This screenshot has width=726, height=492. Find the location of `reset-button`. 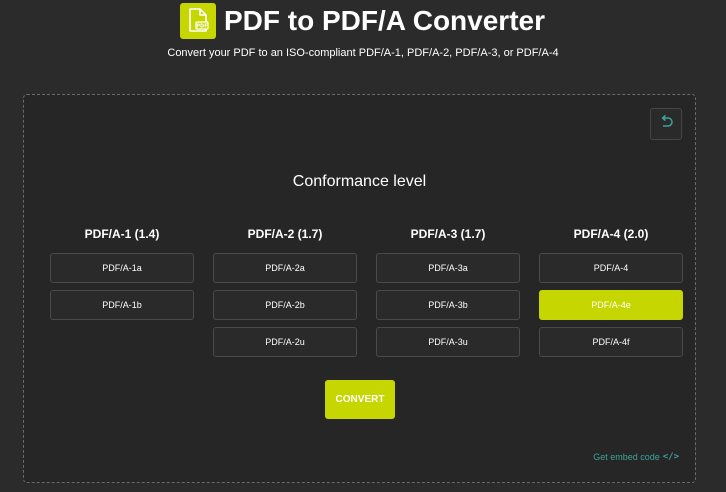

reset-button is located at coordinates (666, 124).